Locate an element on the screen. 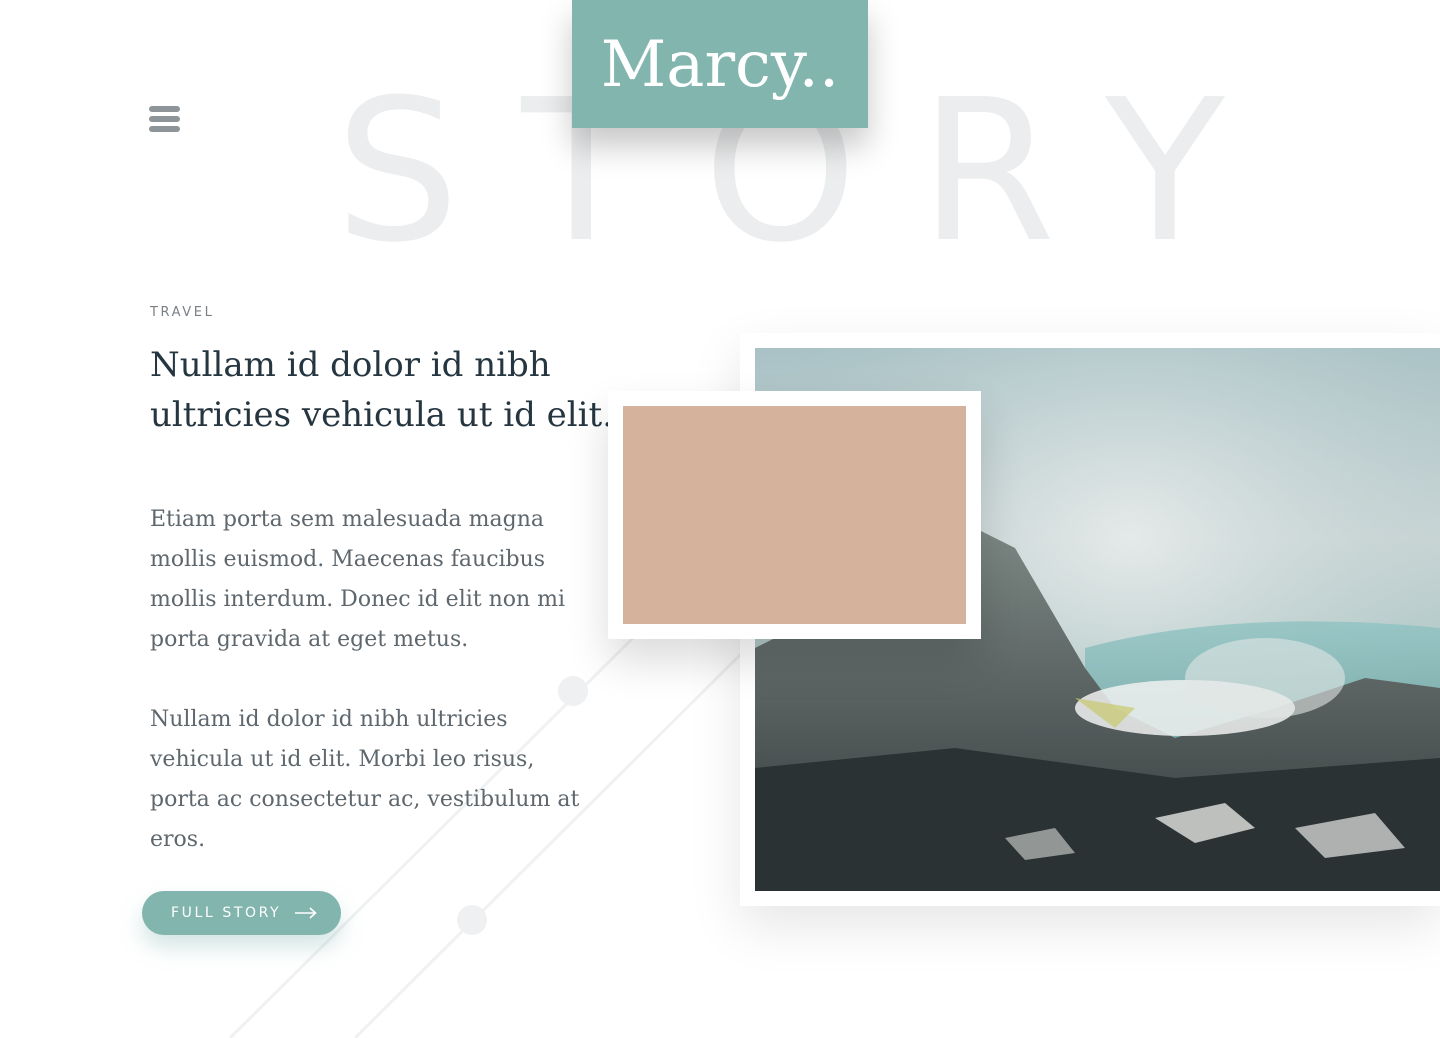 Image resolution: width=1440 pixels, height=1038 pixels. thumbnail-frame is located at coordinates (794, 515).